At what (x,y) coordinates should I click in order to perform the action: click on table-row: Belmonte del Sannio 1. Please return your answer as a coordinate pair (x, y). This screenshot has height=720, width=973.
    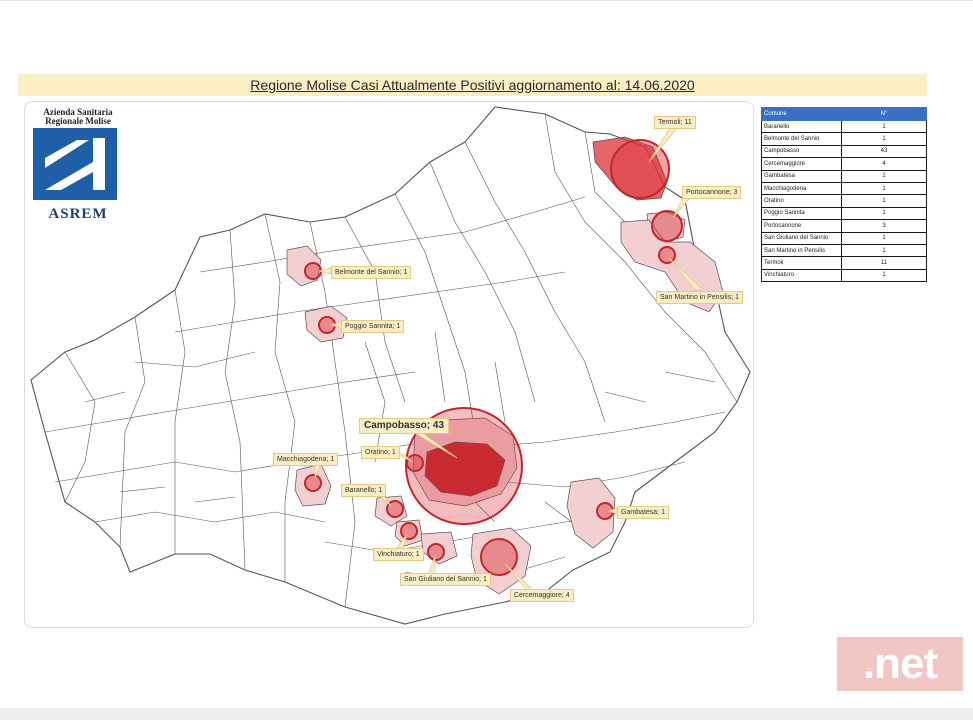
    Looking at the image, I should click on (844, 139).